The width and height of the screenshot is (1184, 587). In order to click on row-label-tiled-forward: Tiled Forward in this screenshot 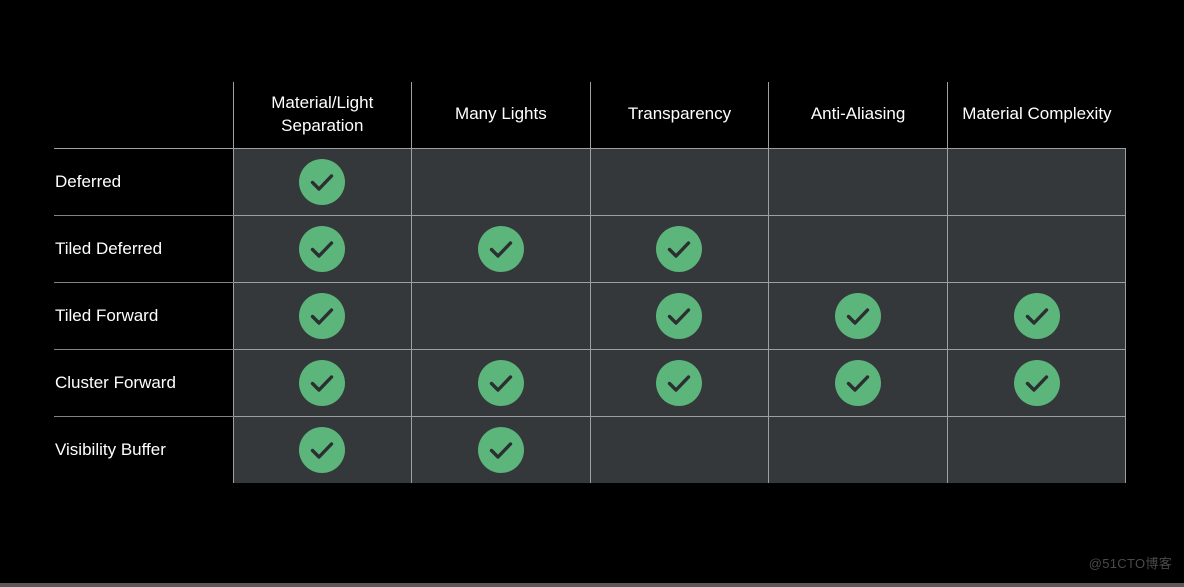, I will do `click(143, 316)`.